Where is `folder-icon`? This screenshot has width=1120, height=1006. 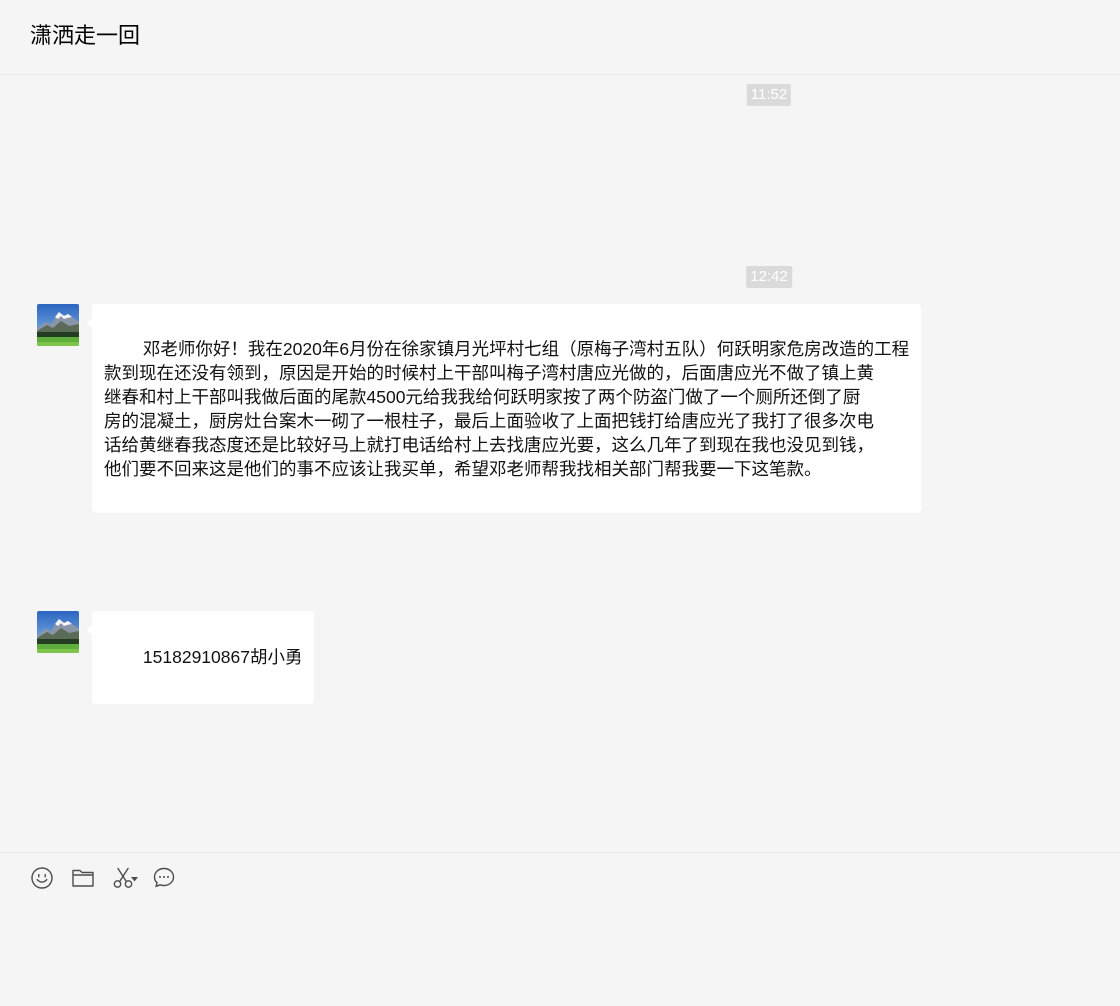
folder-icon is located at coordinates (83, 878).